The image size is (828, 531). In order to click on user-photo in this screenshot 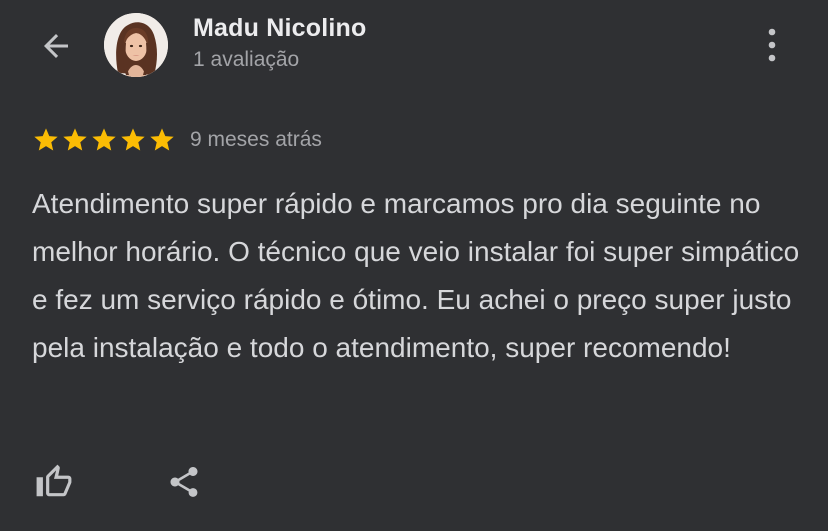, I will do `click(136, 45)`.